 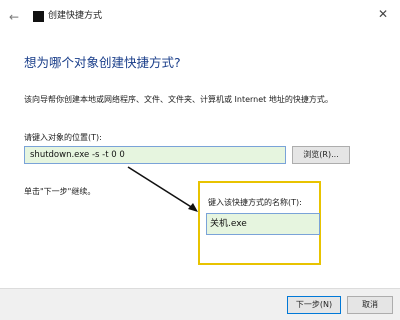 I want to click on callout-highlight-box: 键入该快捷方式的名称(T): 关机.exe, so click(x=259, y=223).